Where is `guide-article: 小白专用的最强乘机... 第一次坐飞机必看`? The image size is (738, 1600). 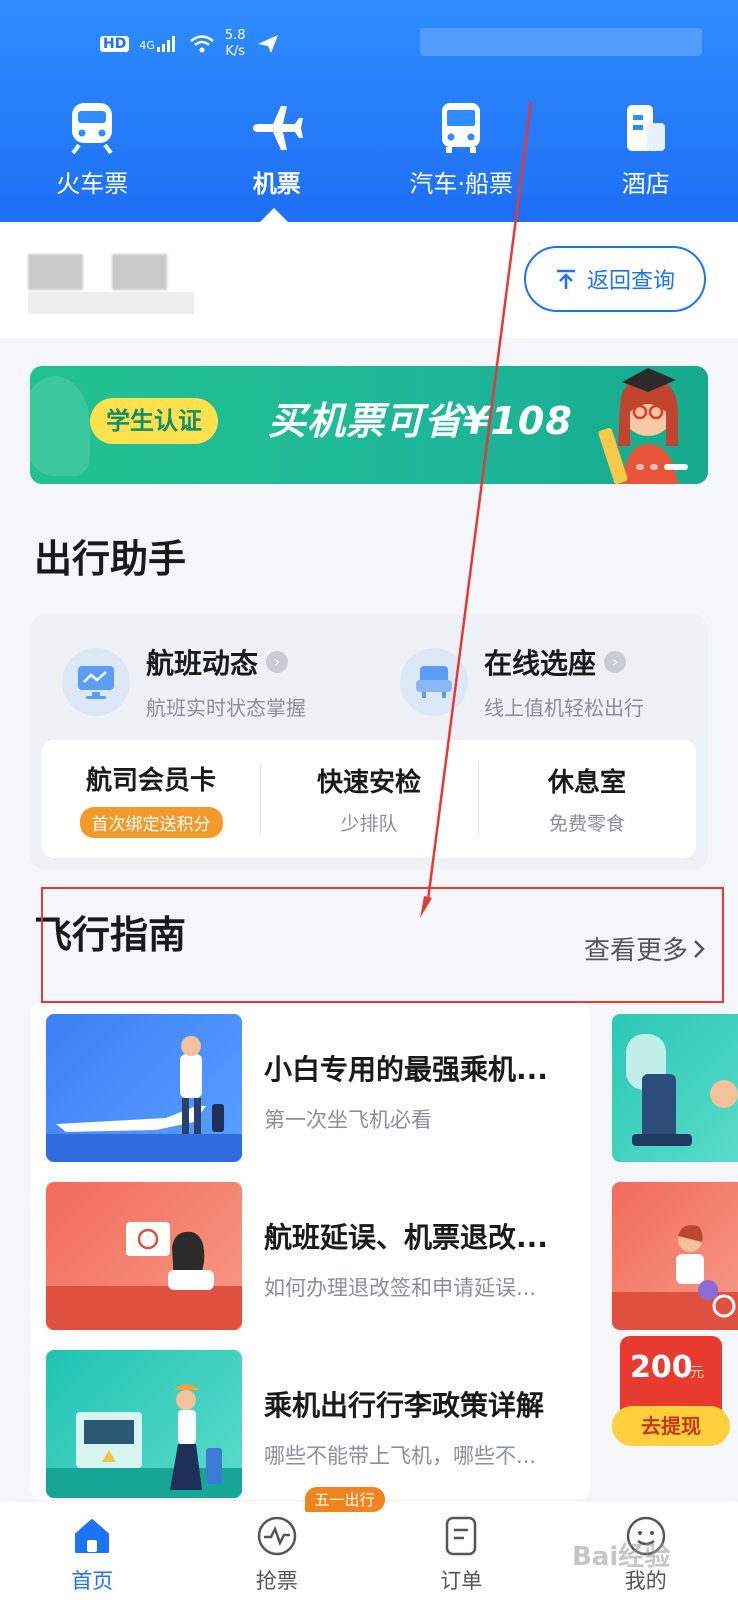 guide-article: 小白专用的最强乘机... 第一次坐飞机必看 is located at coordinates (326, 1089).